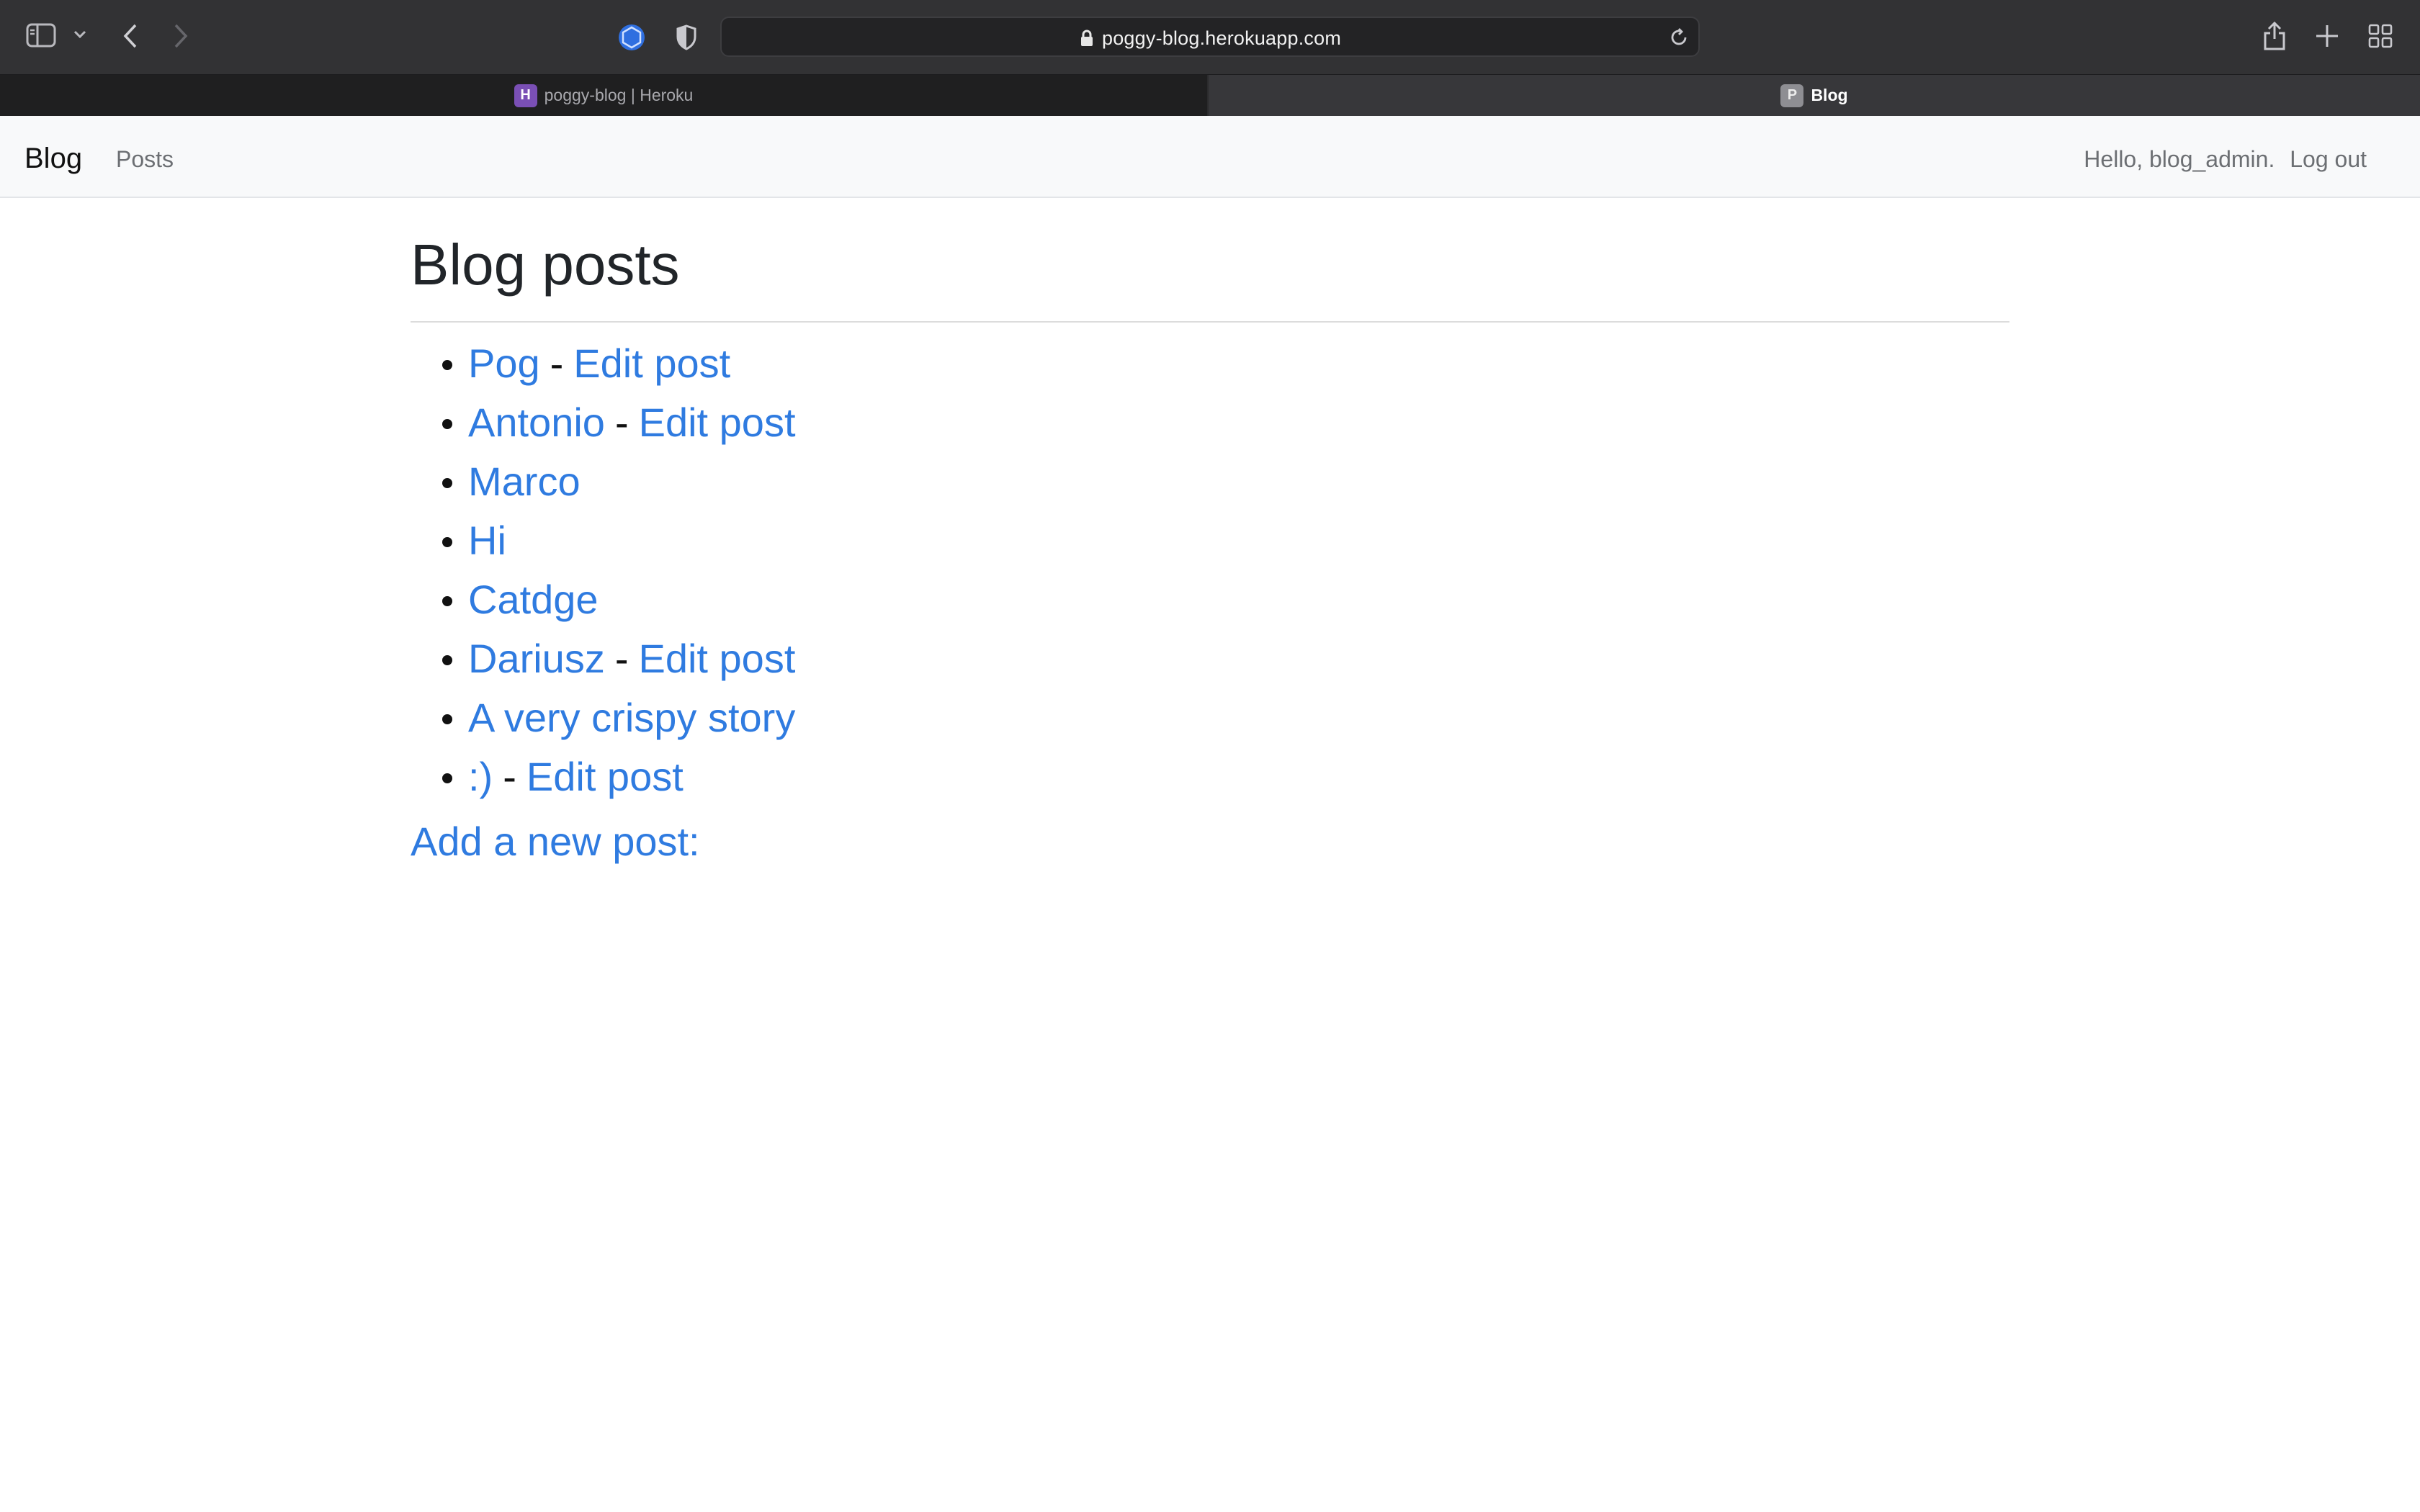  I want to click on url-text: poggy-blog.herokuapp.com, so click(1222, 38).